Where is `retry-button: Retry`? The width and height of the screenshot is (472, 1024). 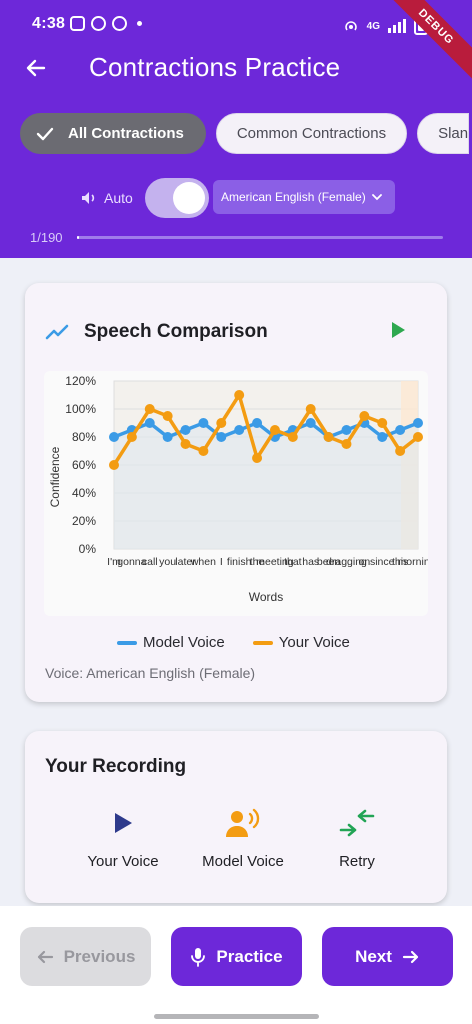
retry-button: Retry is located at coordinates (357, 838).